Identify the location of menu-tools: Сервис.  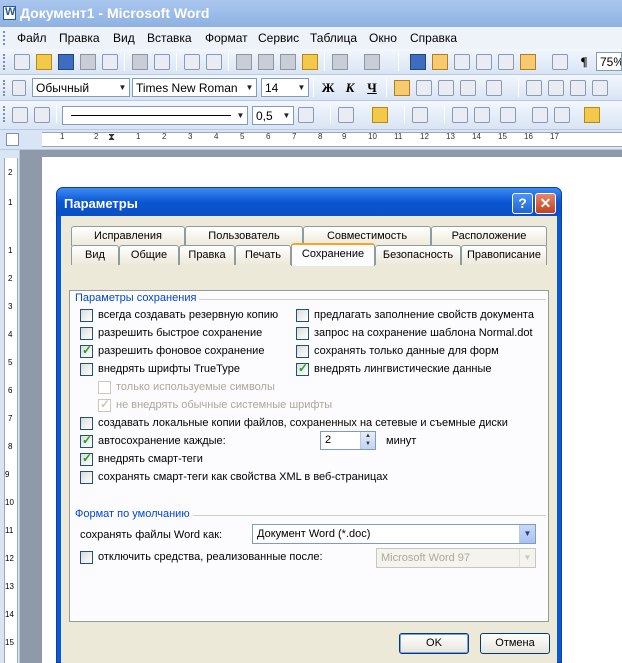
(278, 39).